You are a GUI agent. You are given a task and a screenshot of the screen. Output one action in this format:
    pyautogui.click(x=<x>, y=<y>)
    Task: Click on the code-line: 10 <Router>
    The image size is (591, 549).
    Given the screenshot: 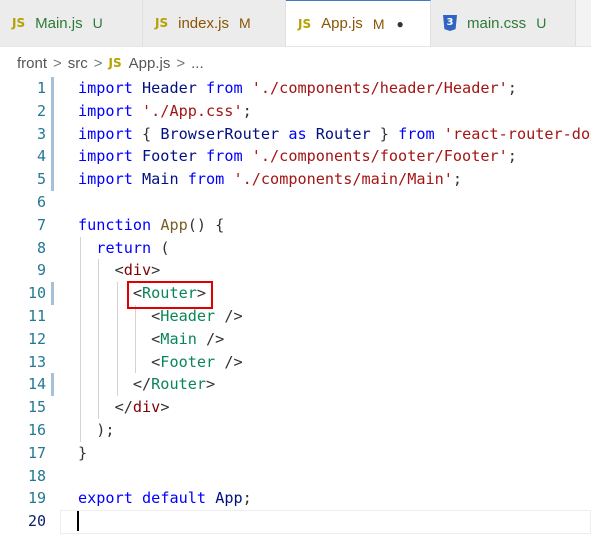 What is the action you would take?
    pyautogui.click(x=295, y=293)
    